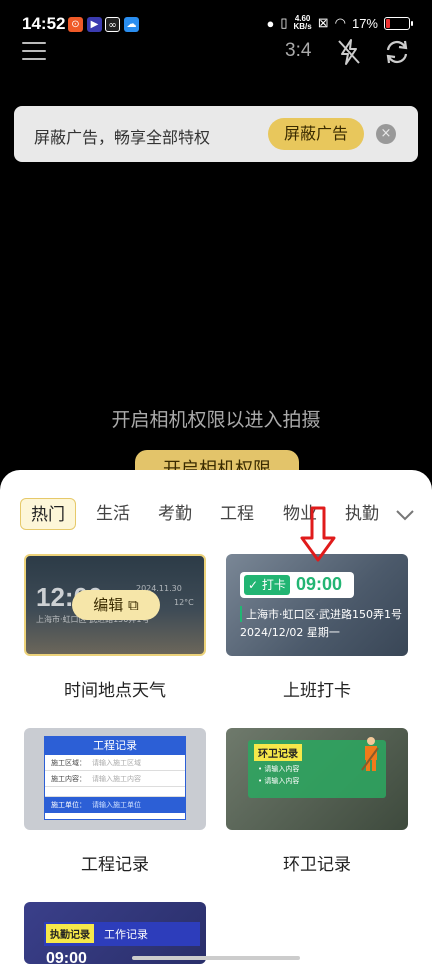 The width and height of the screenshot is (432, 964). Describe the element at coordinates (66, 957) in the screenshot. I see `duty-time: 09:00` at that location.